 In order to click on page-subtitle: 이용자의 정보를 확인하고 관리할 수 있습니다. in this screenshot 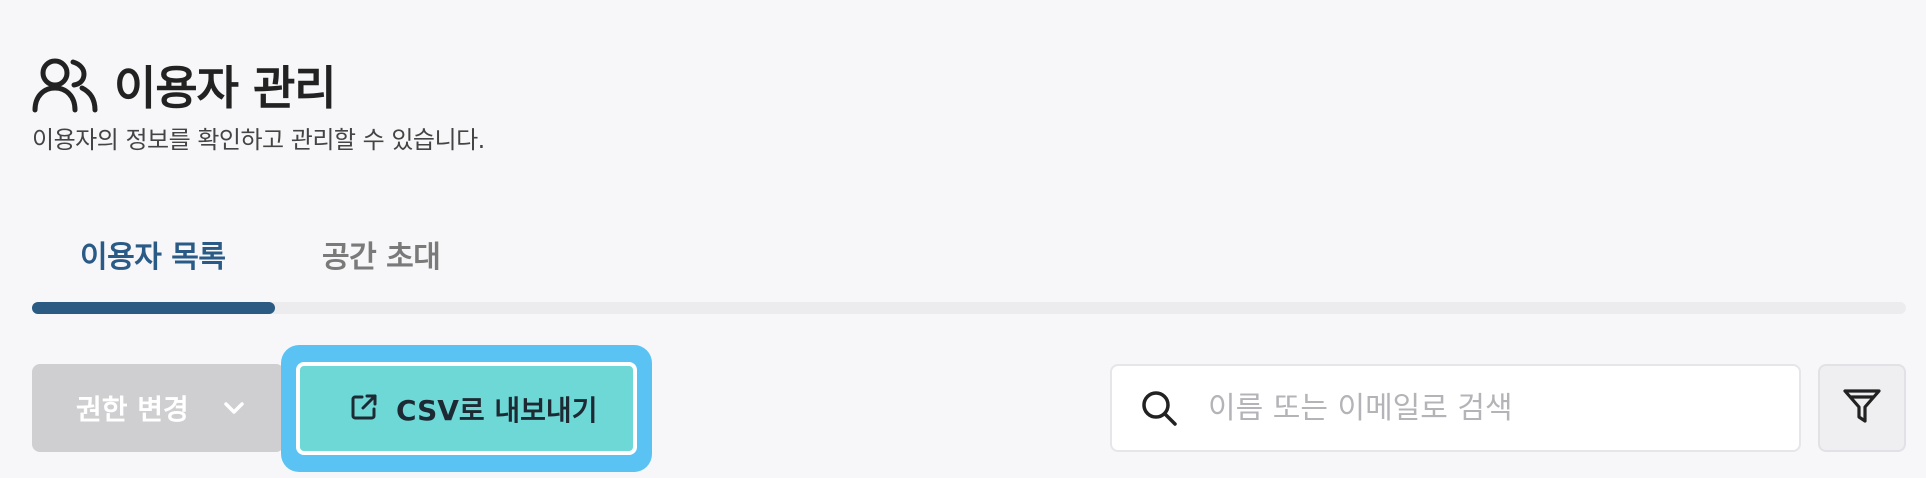, I will do `click(258, 140)`.